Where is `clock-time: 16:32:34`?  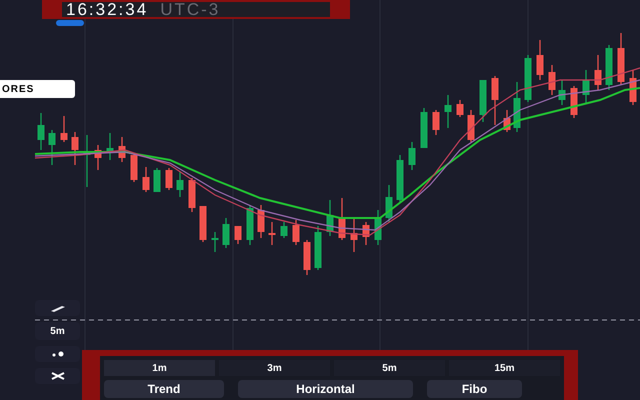 clock-time: 16:32:34 is located at coordinates (107, 9).